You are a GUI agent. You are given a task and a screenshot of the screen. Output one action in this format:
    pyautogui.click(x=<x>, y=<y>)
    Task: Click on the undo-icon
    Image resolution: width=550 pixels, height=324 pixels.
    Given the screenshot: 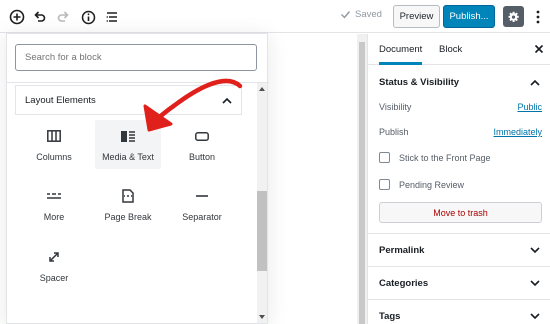 What is the action you would take?
    pyautogui.click(x=40, y=17)
    